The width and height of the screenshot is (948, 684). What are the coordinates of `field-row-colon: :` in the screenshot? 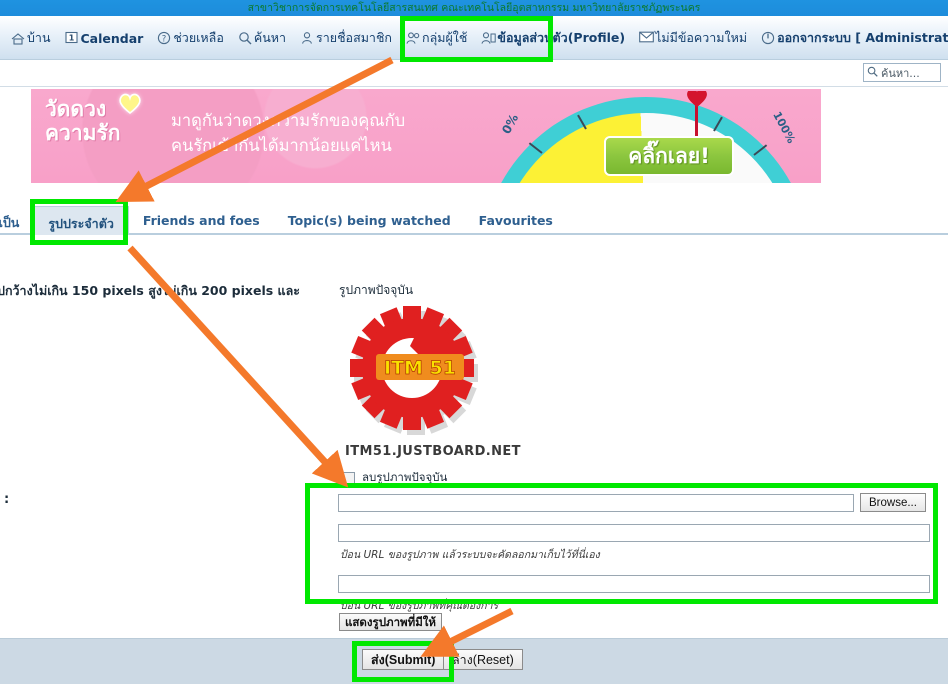 It's located at (7, 499).